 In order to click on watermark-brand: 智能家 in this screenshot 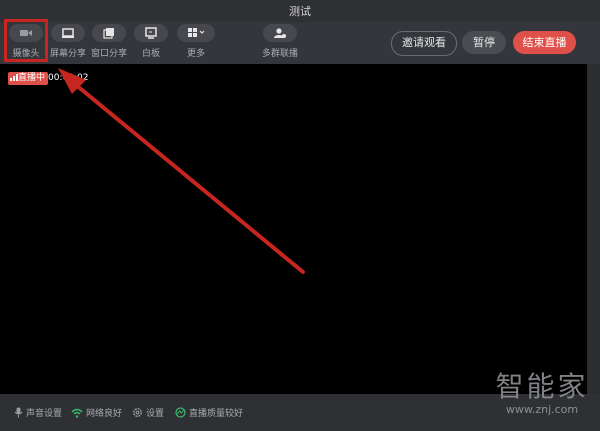, I will do `click(542, 386)`.